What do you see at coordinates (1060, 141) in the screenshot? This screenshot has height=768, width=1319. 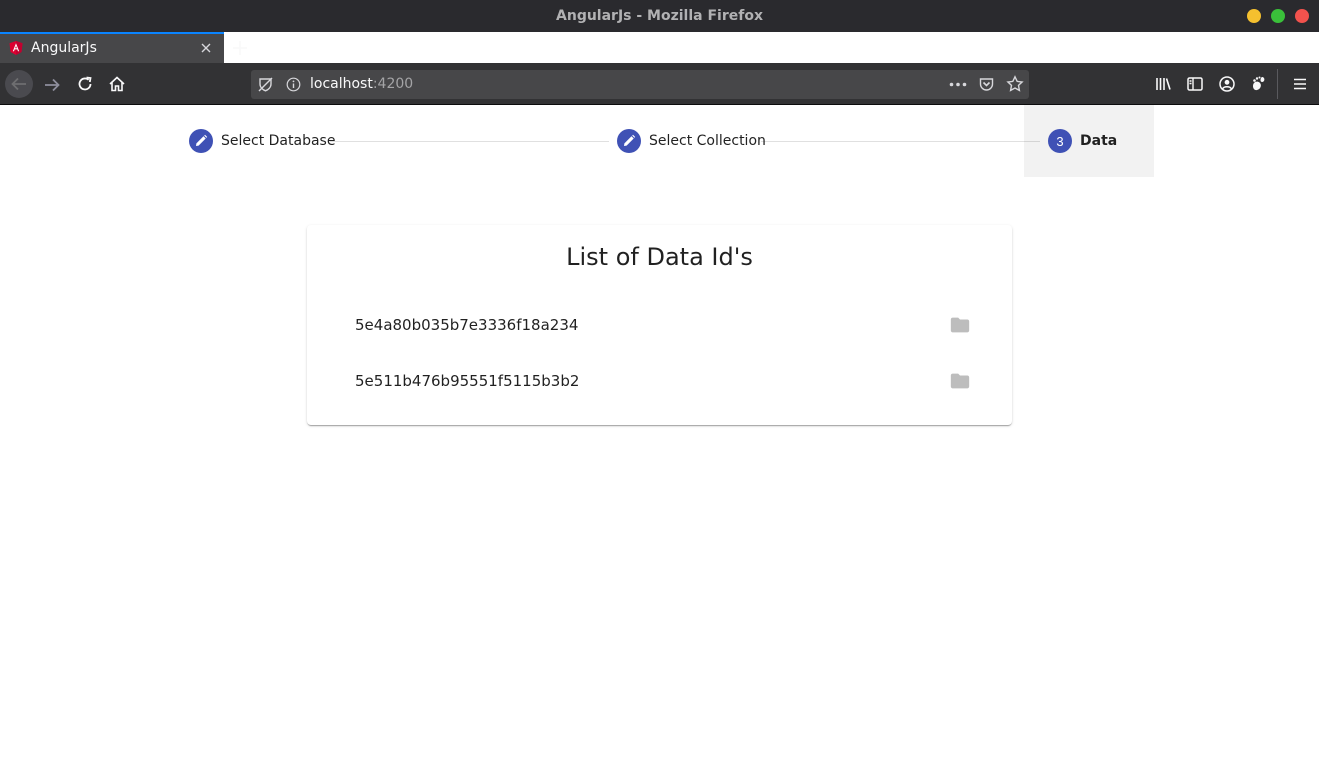 I see `step-number: 3` at bounding box center [1060, 141].